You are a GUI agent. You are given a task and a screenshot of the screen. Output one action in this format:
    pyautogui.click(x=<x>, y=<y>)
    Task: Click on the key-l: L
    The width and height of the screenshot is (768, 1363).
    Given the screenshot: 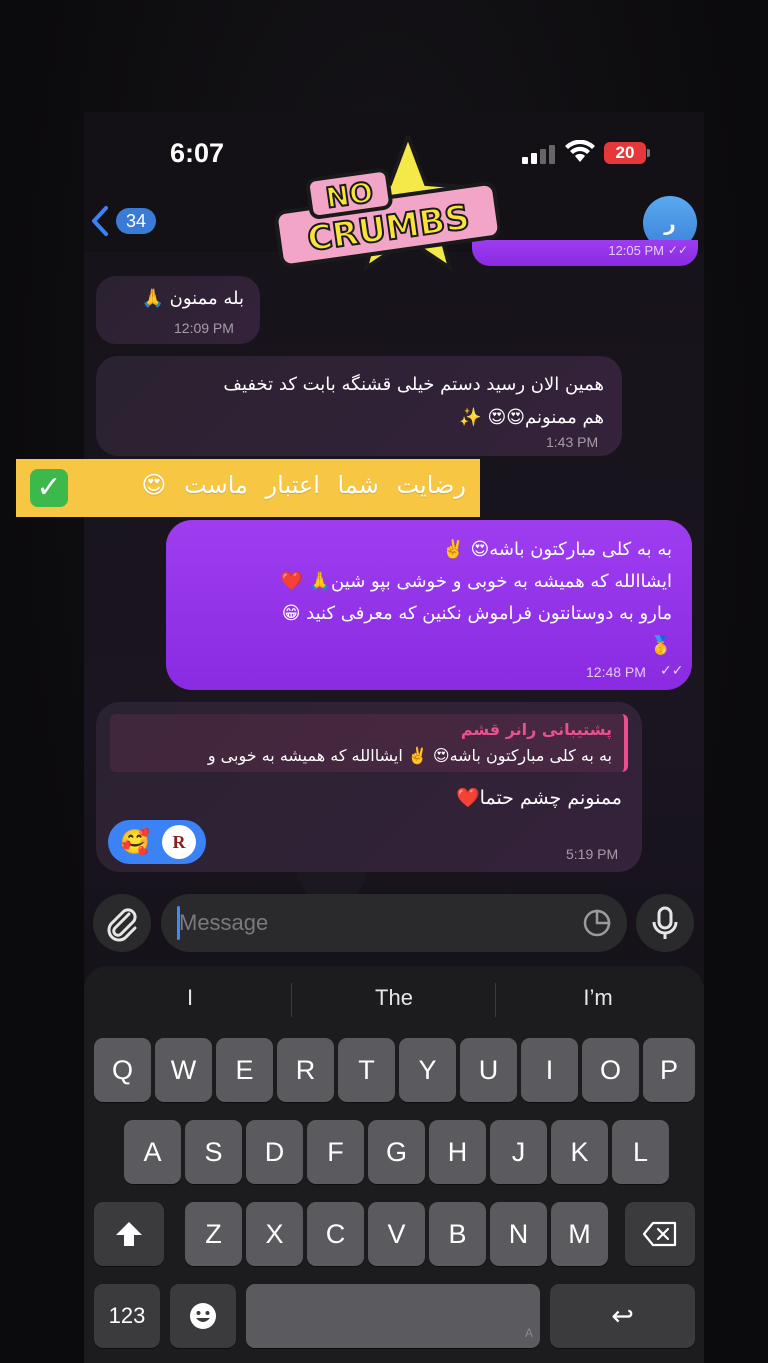 What is the action you would take?
    pyautogui.click(x=640, y=1152)
    